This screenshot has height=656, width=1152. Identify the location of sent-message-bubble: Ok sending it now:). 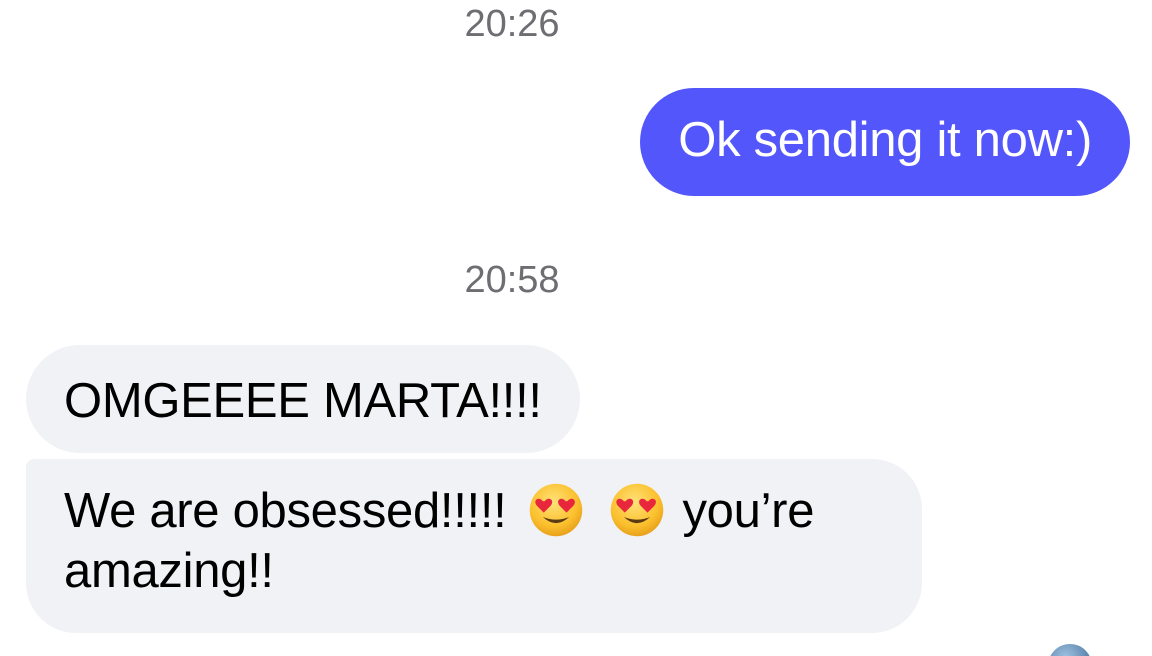
(885, 142).